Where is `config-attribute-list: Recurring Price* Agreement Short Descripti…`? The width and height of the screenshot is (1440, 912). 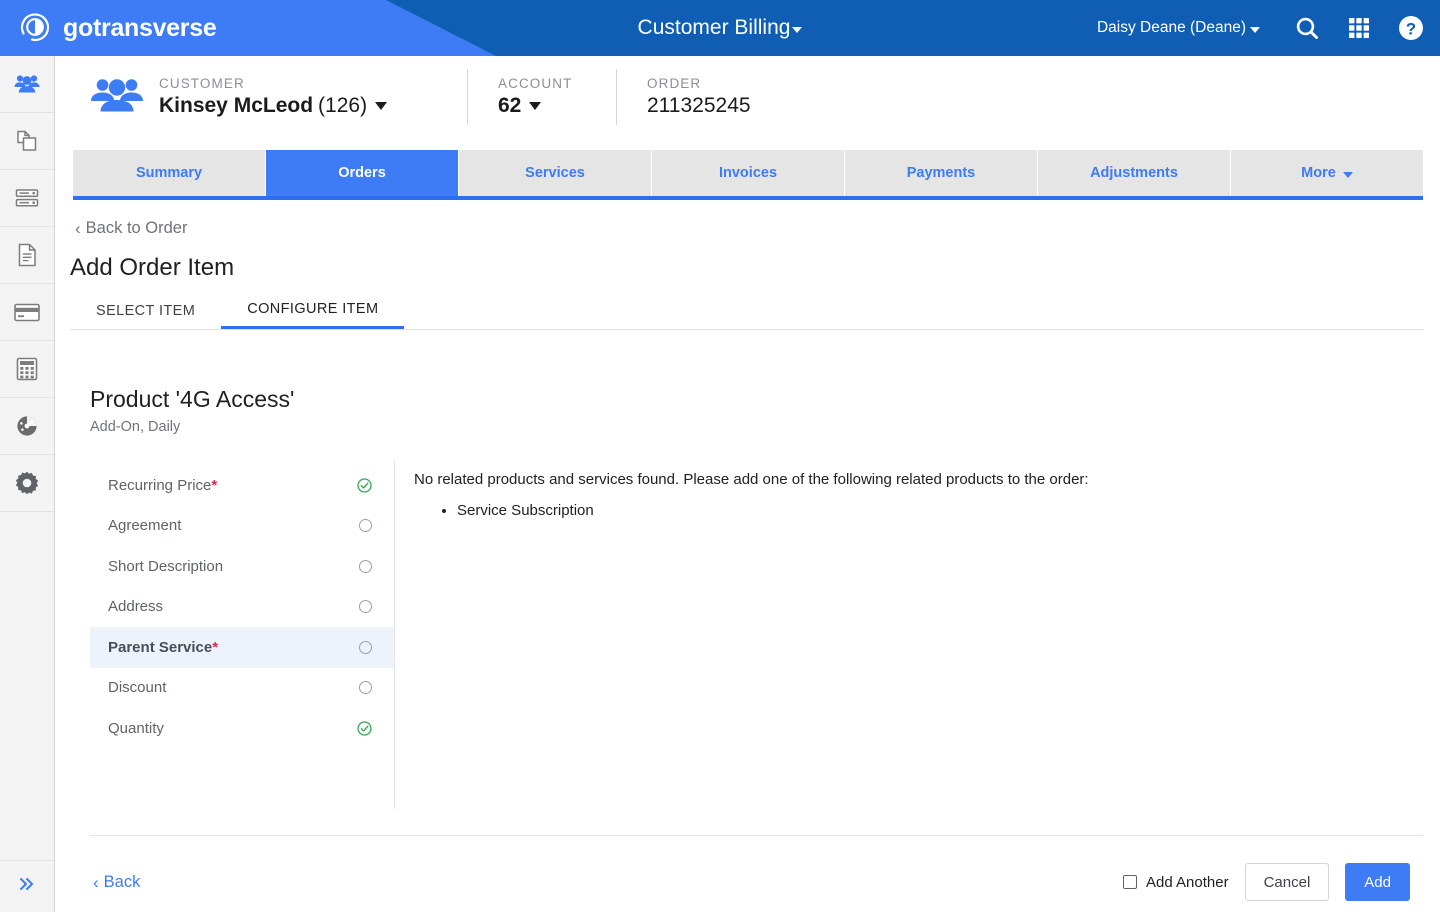 config-attribute-list: Recurring Price* Agreement Short Descripti… is located at coordinates (242, 635).